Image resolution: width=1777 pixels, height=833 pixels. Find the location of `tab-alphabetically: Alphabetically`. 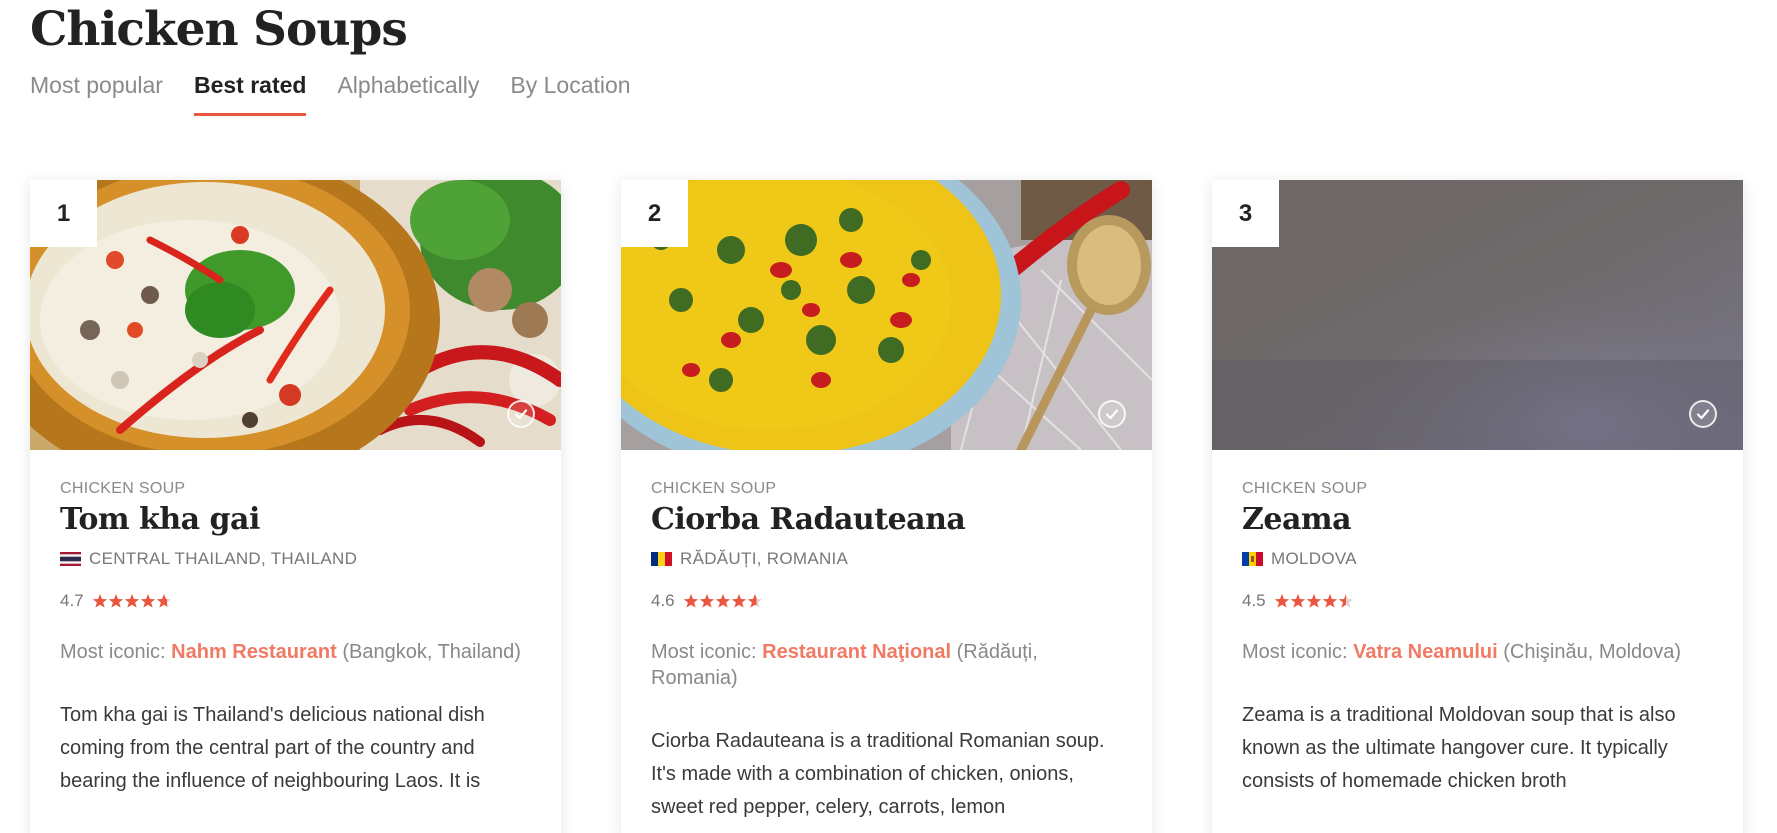

tab-alphabetically: Alphabetically is located at coordinates (408, 94).